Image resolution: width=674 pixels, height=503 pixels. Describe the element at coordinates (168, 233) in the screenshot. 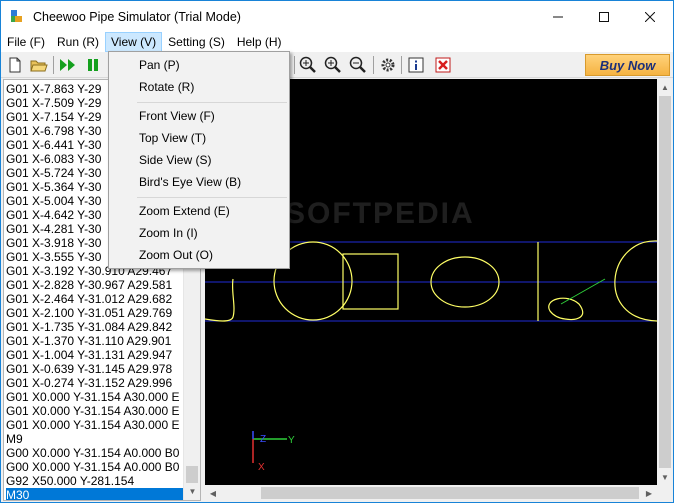

I see `view-menu-zoom-in: Zoom In (I)` at that location.